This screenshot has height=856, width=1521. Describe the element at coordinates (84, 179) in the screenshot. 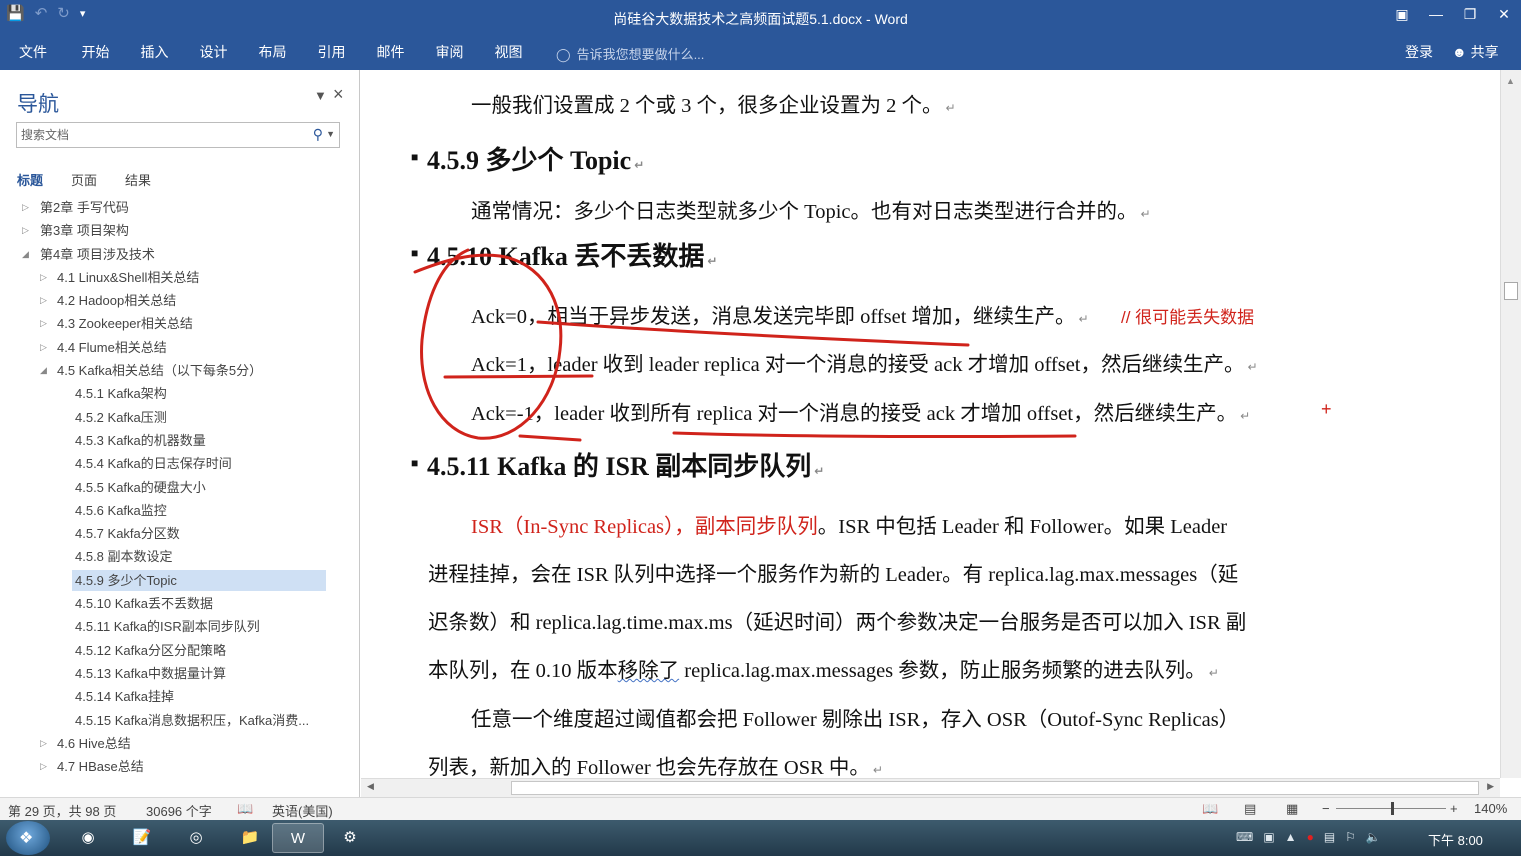

I see `nav-tab-pages: 页面` at that location.